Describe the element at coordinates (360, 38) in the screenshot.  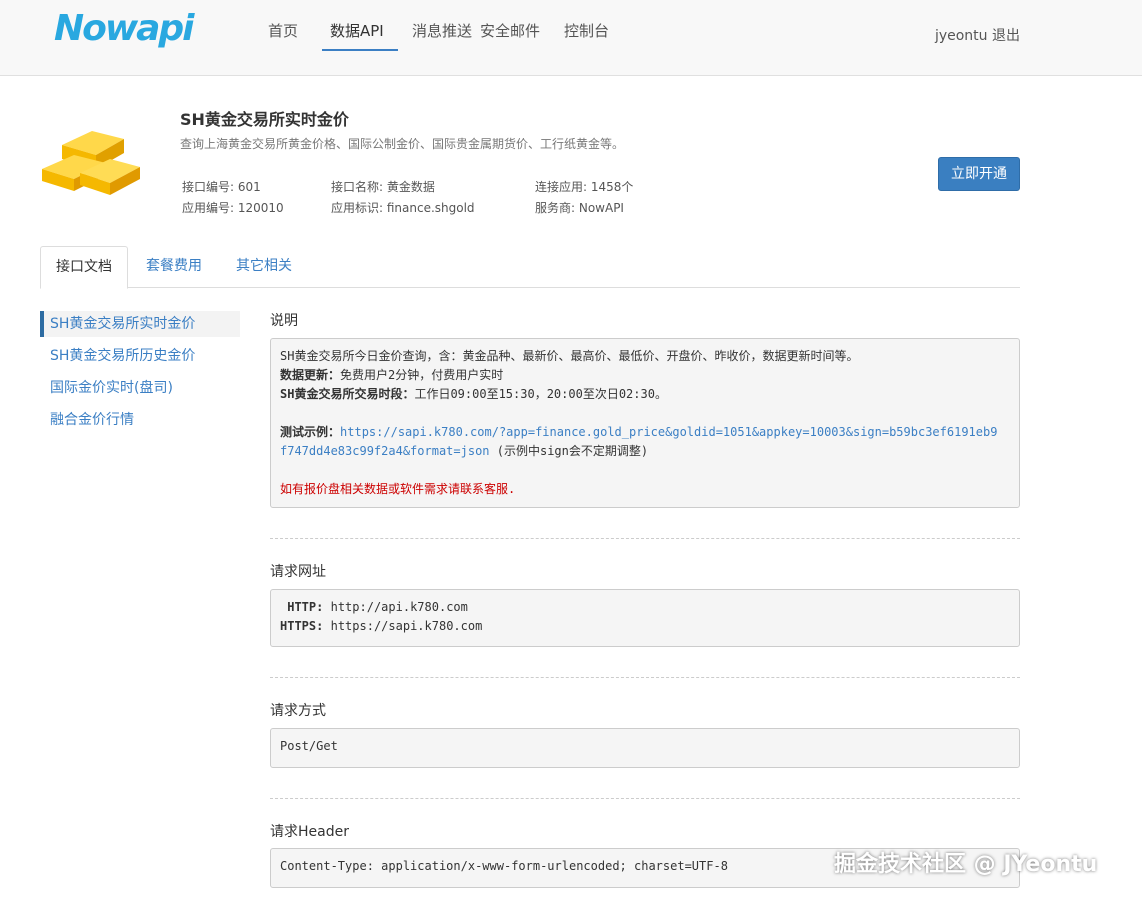
I see `nav-data-api: 数据API` at that location.